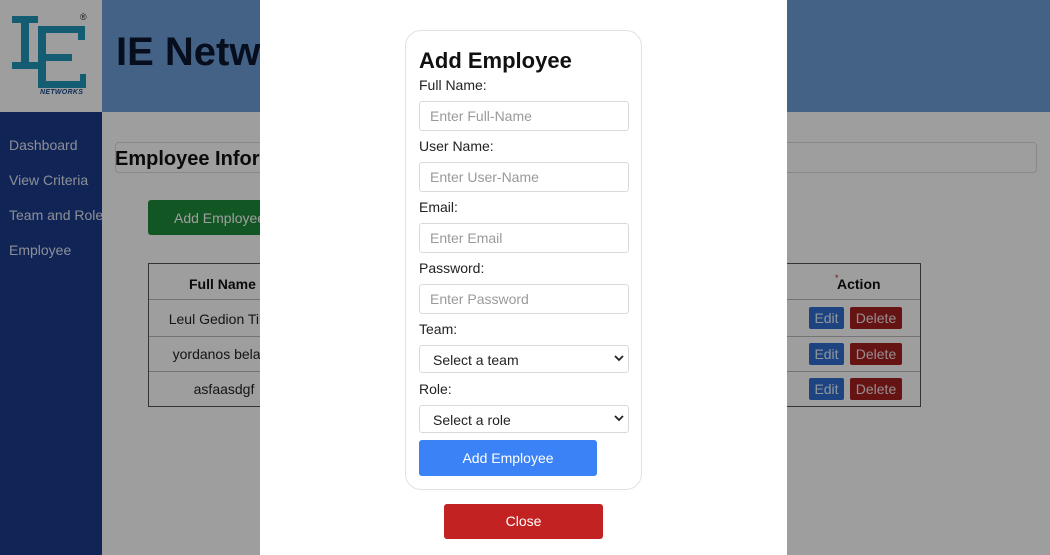 The width and height of the screenshot is (1050, 555). Describe the element at coordinates (495, 60) in the screenshot. I see `modal-title: Add Employee` at that location.